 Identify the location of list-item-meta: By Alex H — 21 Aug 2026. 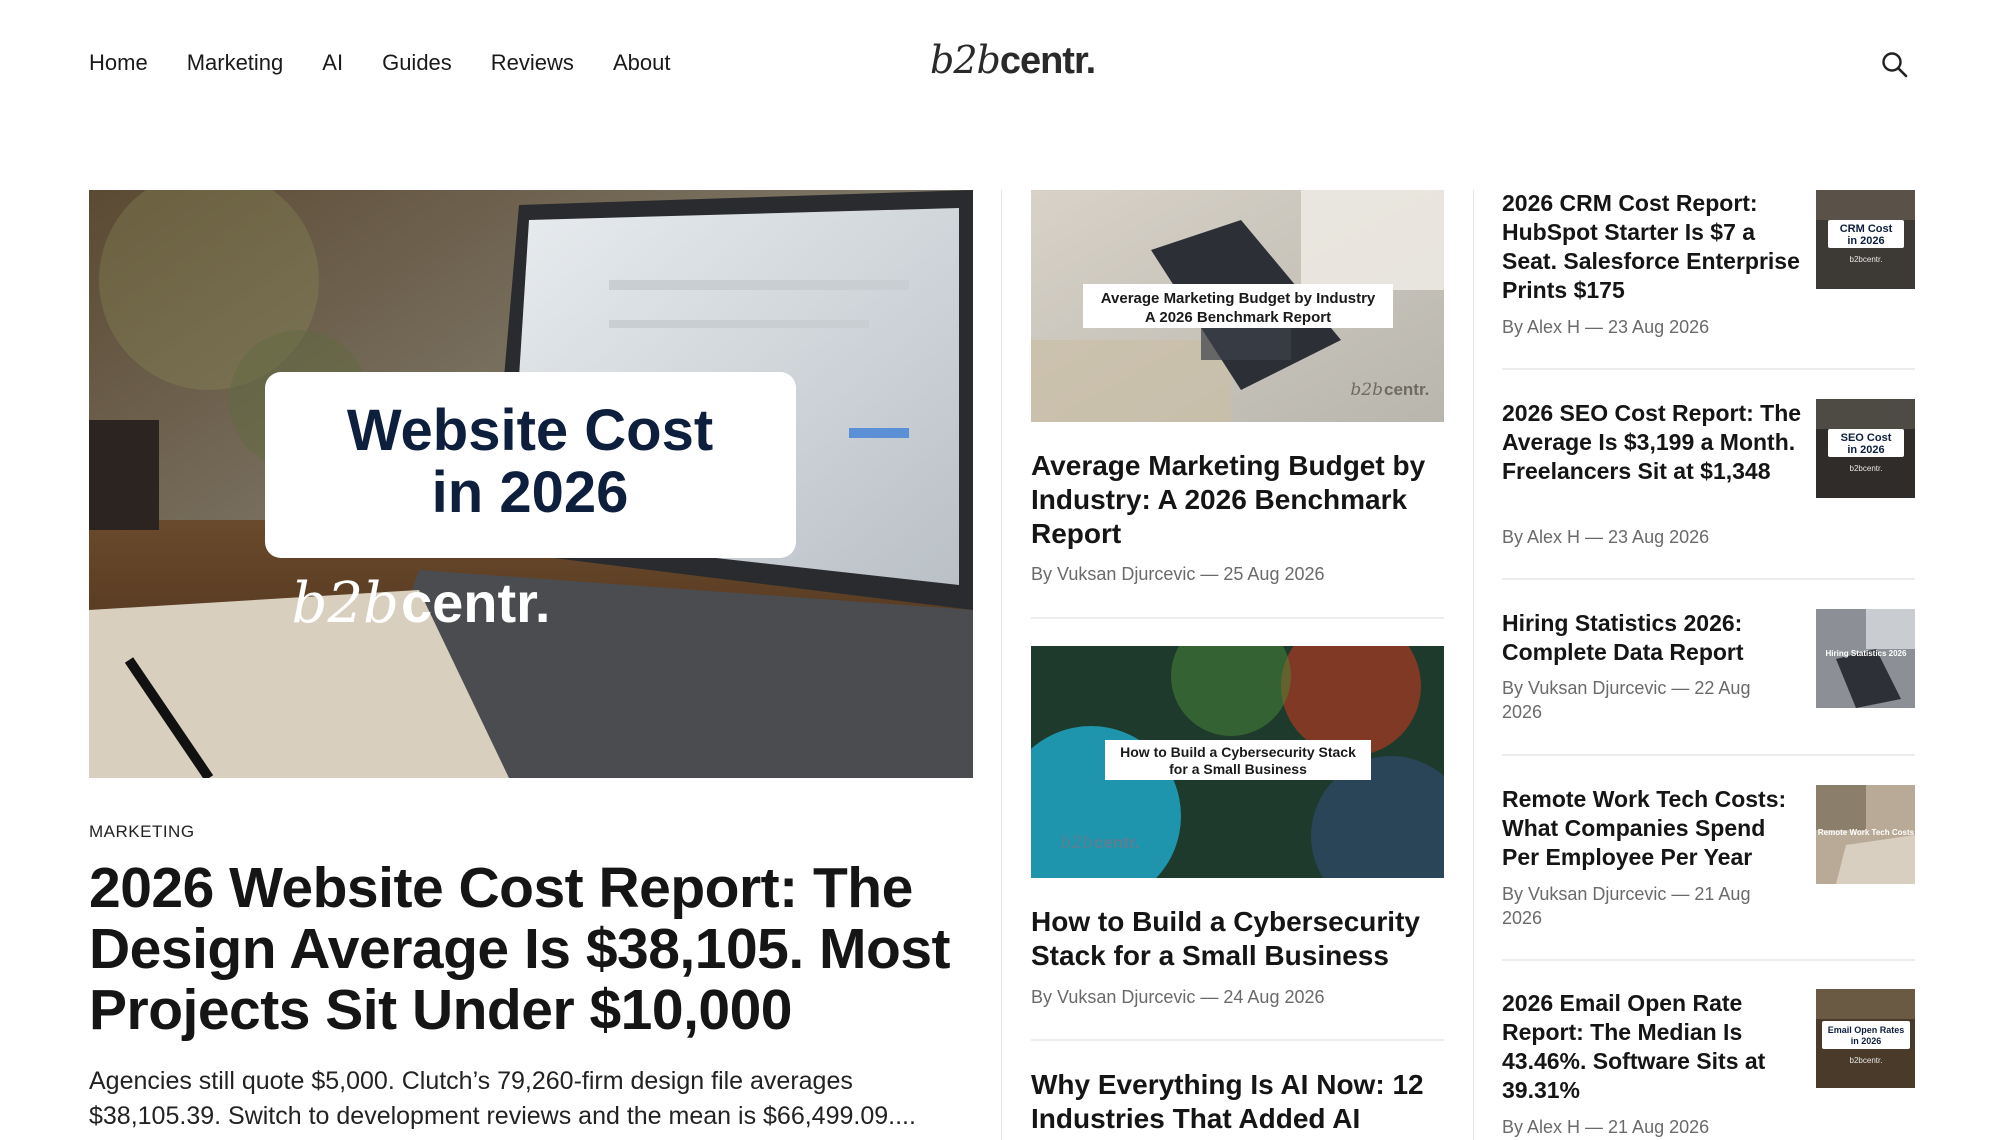
(1606, 1127).